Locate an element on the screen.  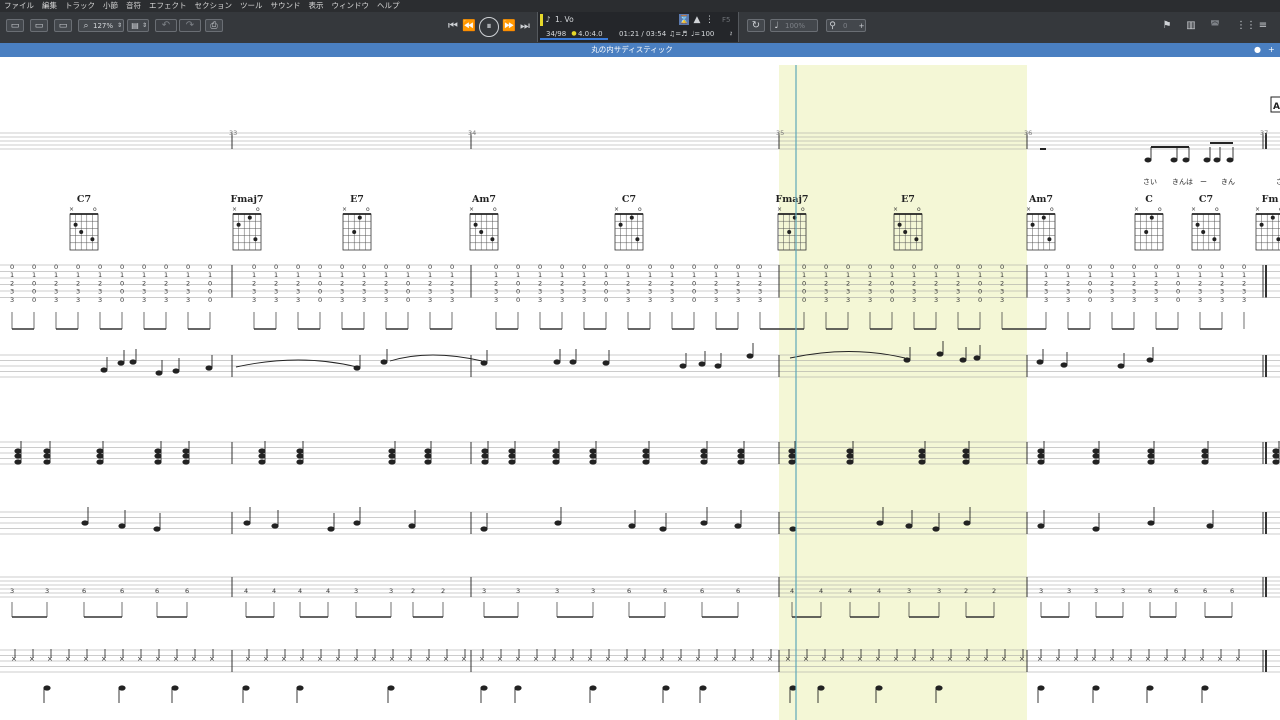
pause-button: ⏸ is located at coordinates (489, 27).